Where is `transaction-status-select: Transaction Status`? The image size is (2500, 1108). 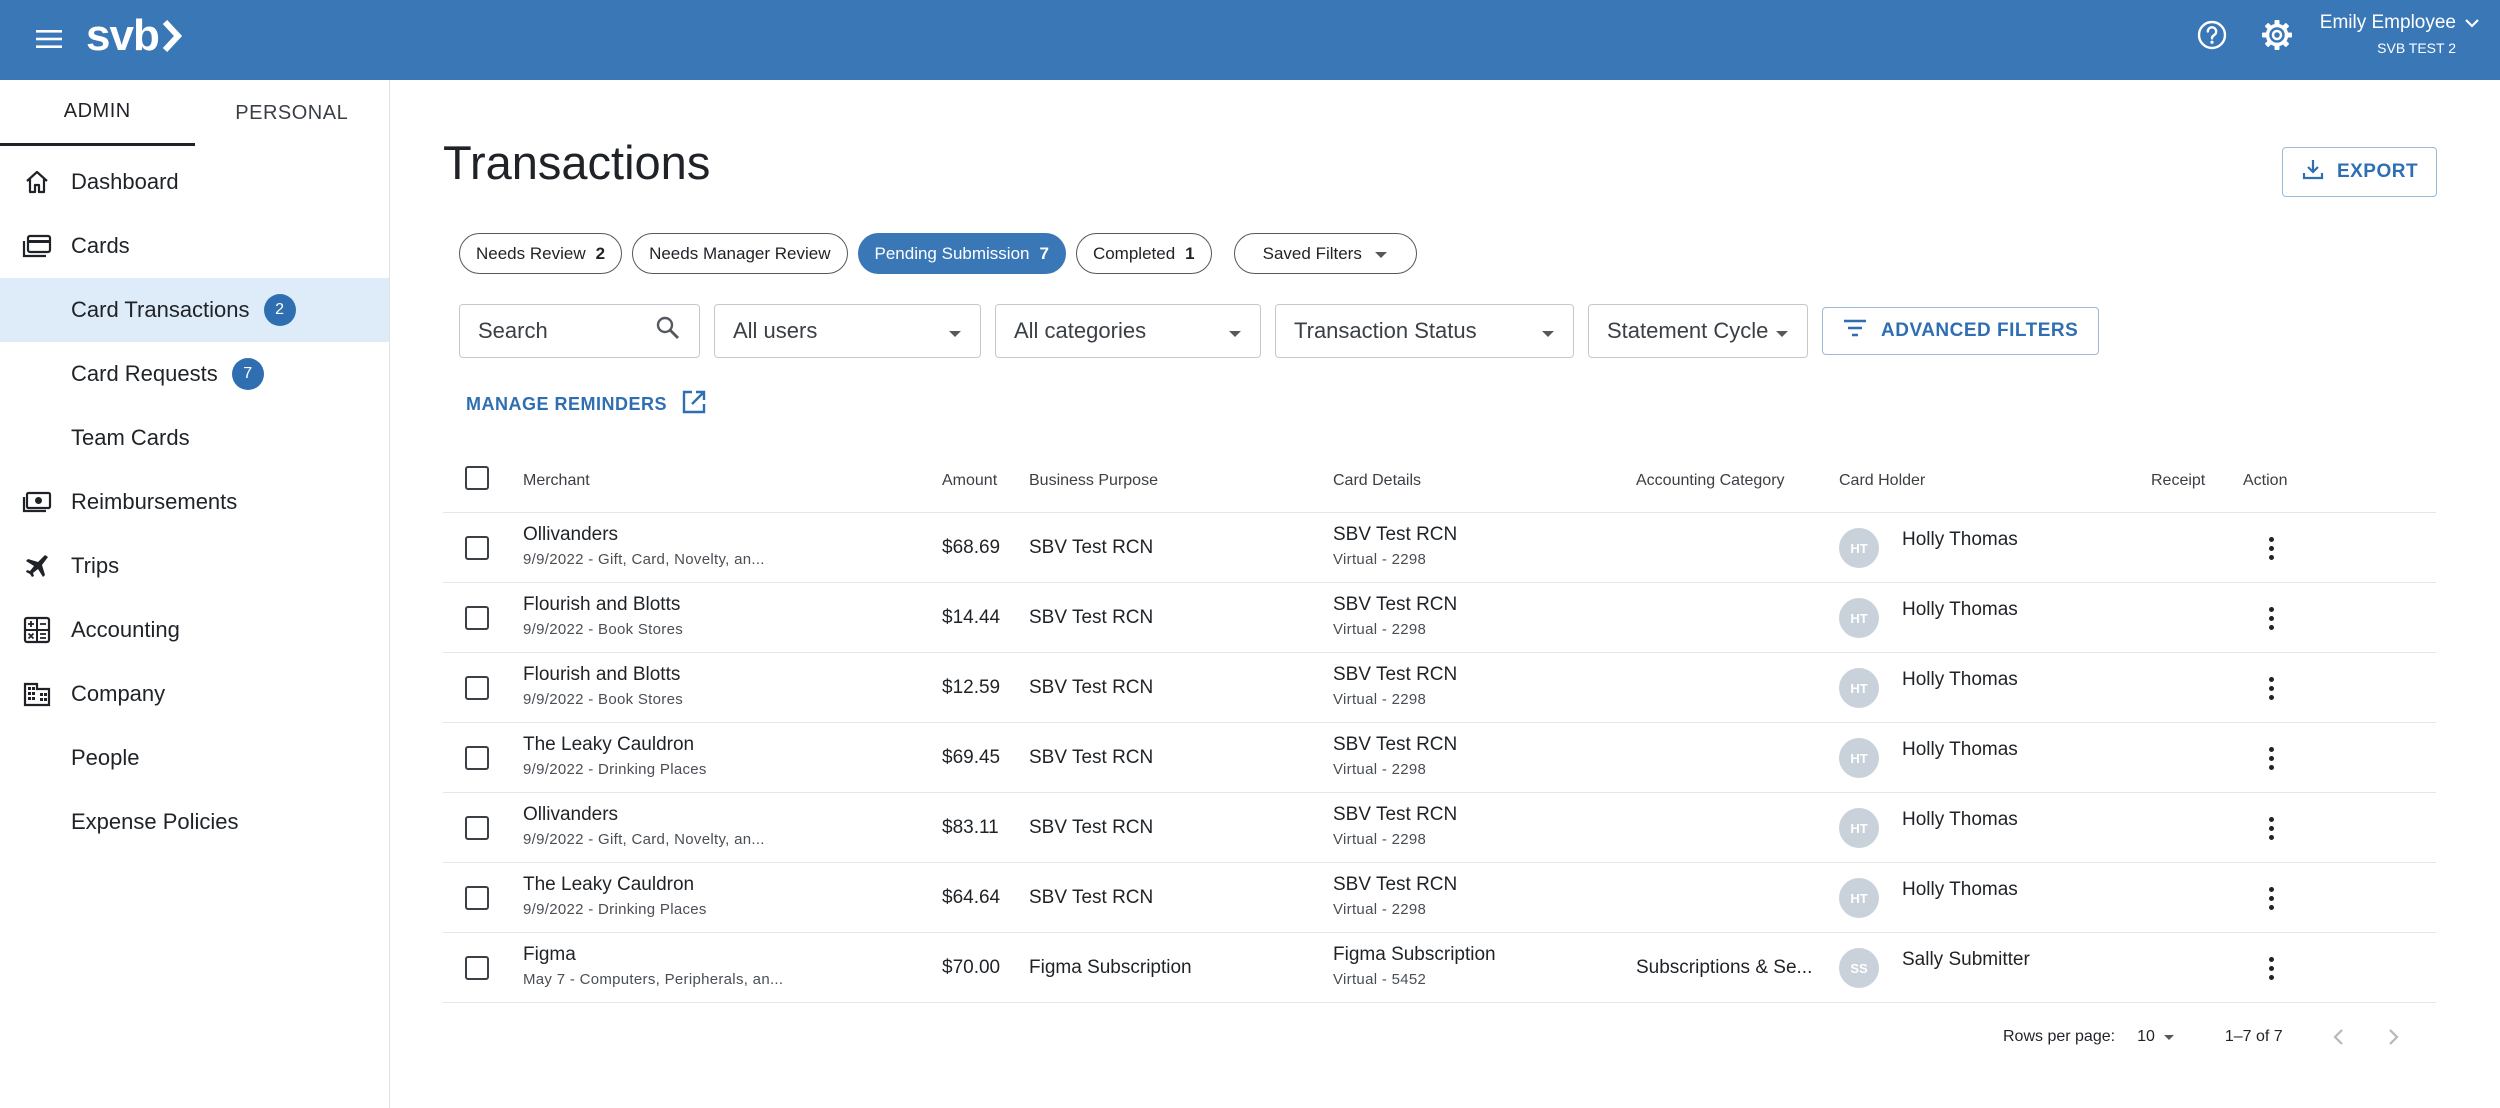 transaction-status-select: Transaction Status is located at coordinates (1424, 331).